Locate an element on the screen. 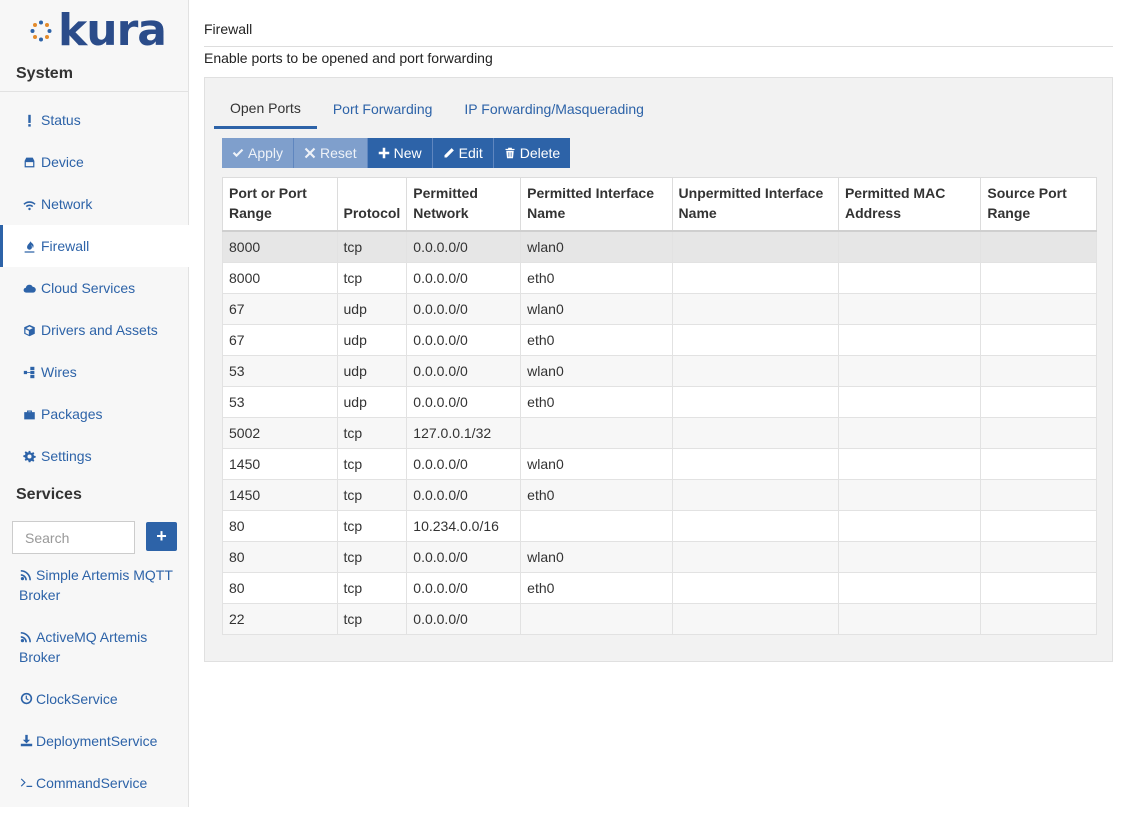 This screenshot has width=1121, height=815. tab-open-ports: Open Ports is located at coordinates (265, 108).